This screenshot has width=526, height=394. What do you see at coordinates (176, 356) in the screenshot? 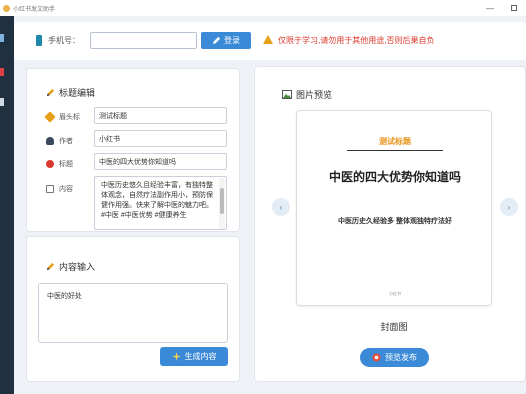
I see `sparkle-icon` at bounding box center [176, 356].